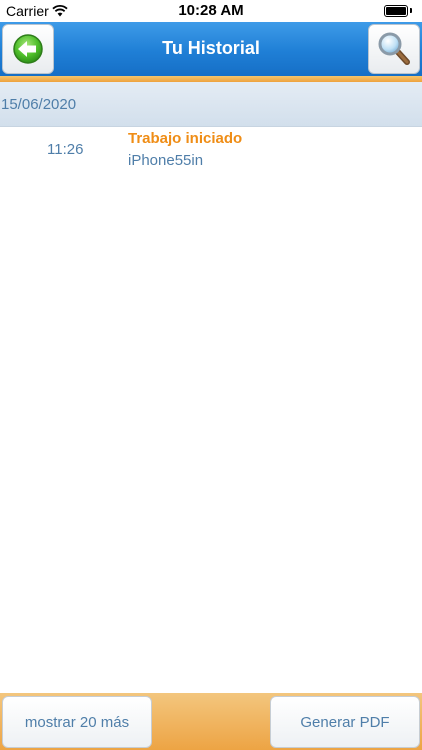 The height and width of the screenshot is (750, 422). I want to click on magnifier-icon, so click(394, 48).